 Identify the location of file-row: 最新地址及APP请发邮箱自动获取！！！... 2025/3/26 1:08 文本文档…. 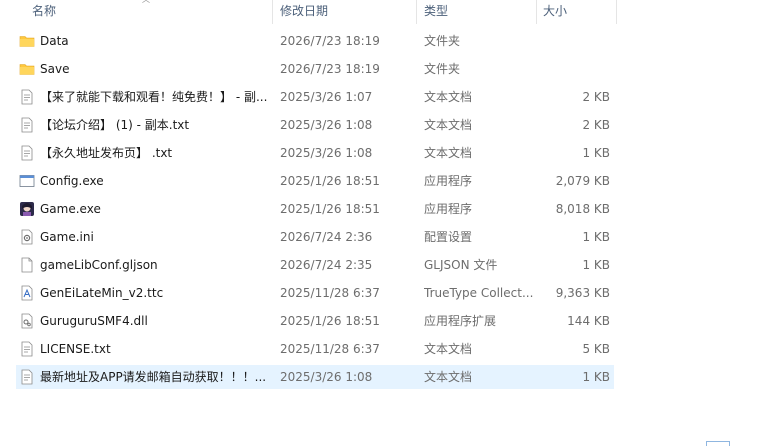
(315, 377).